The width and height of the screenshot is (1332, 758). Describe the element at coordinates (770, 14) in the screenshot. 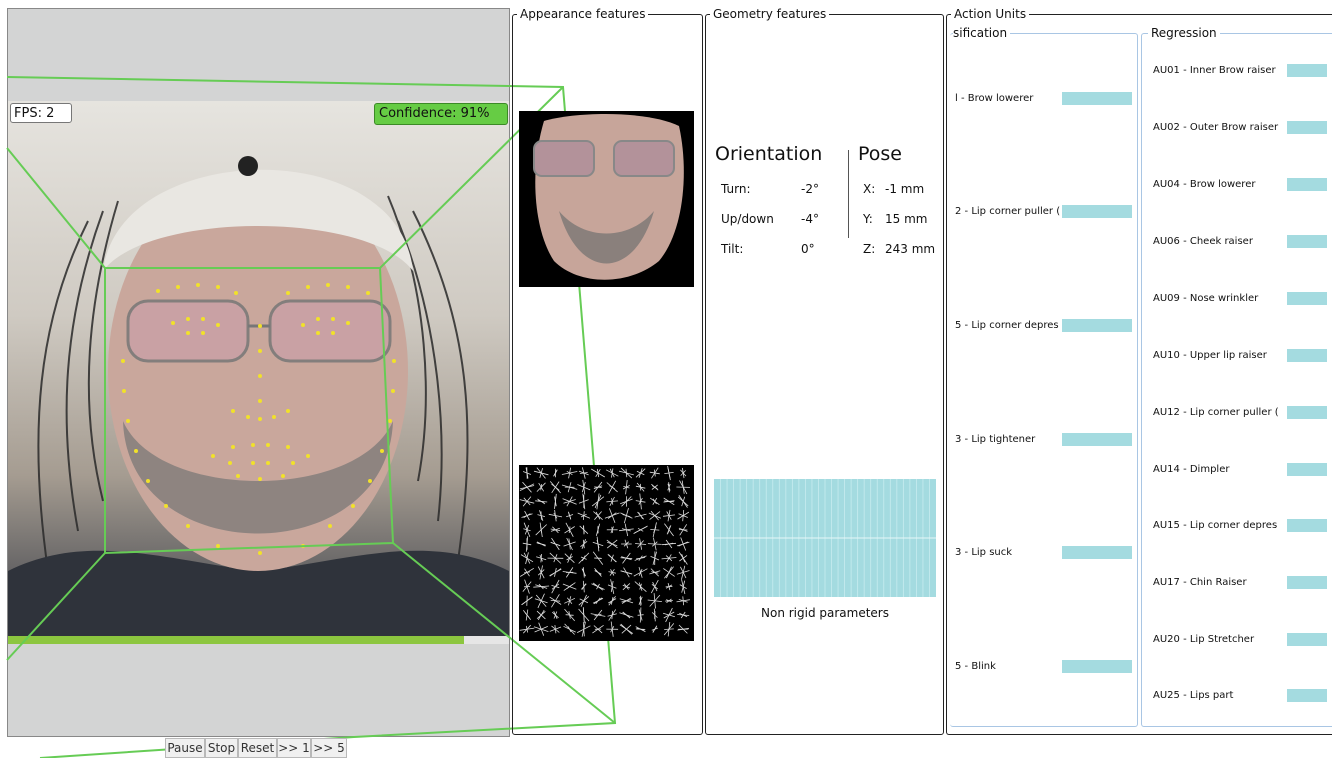

I see `geometry-features-title: Geometry features` at that location.